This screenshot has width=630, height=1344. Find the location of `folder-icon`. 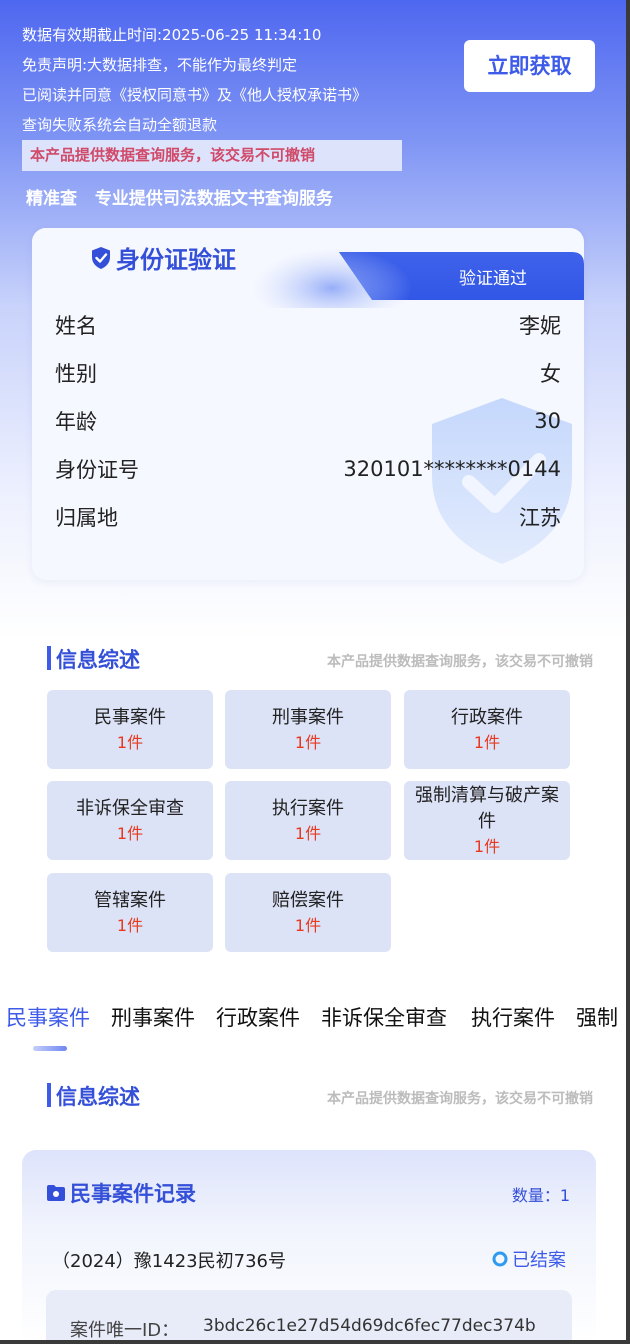

folder-icon is located at coordinates (56, 1193).